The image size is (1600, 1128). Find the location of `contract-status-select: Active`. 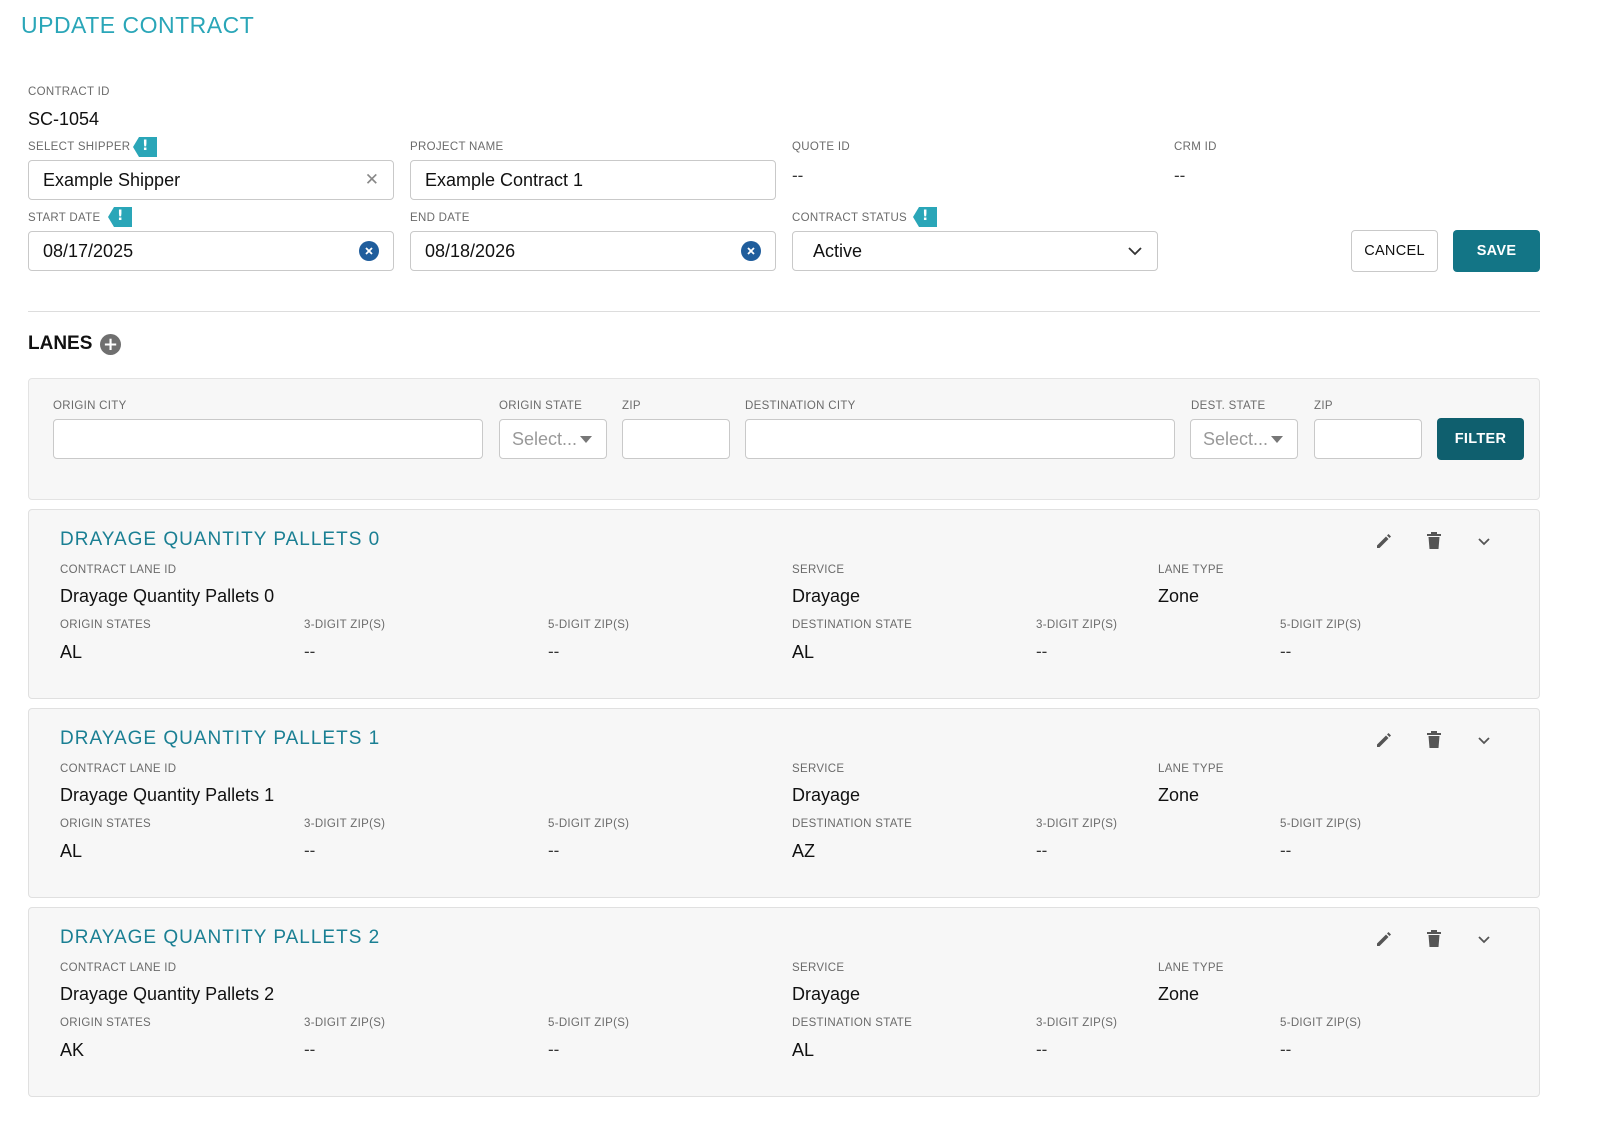

contract-status-select: Active is located at coordinates (975, 251).